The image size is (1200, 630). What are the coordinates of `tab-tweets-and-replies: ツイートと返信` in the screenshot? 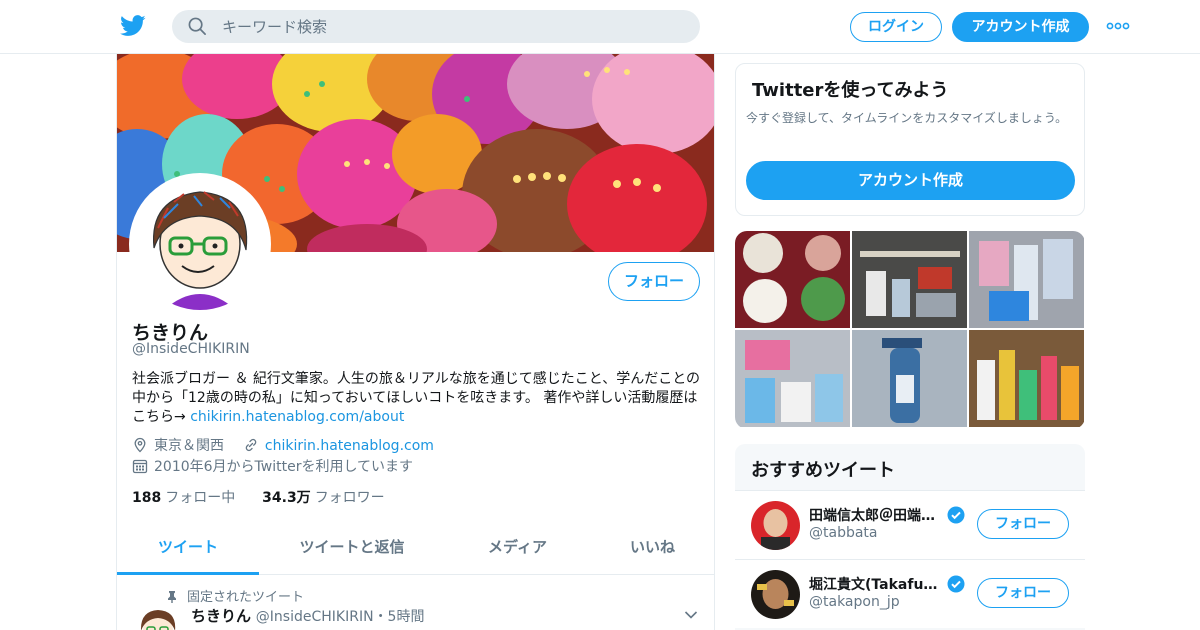 It's located at (352, 549).